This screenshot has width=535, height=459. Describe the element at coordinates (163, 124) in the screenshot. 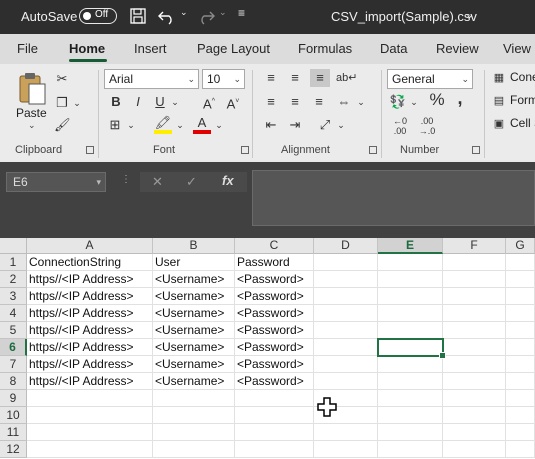

I see `fill-color-icon: 🖍` at that location.